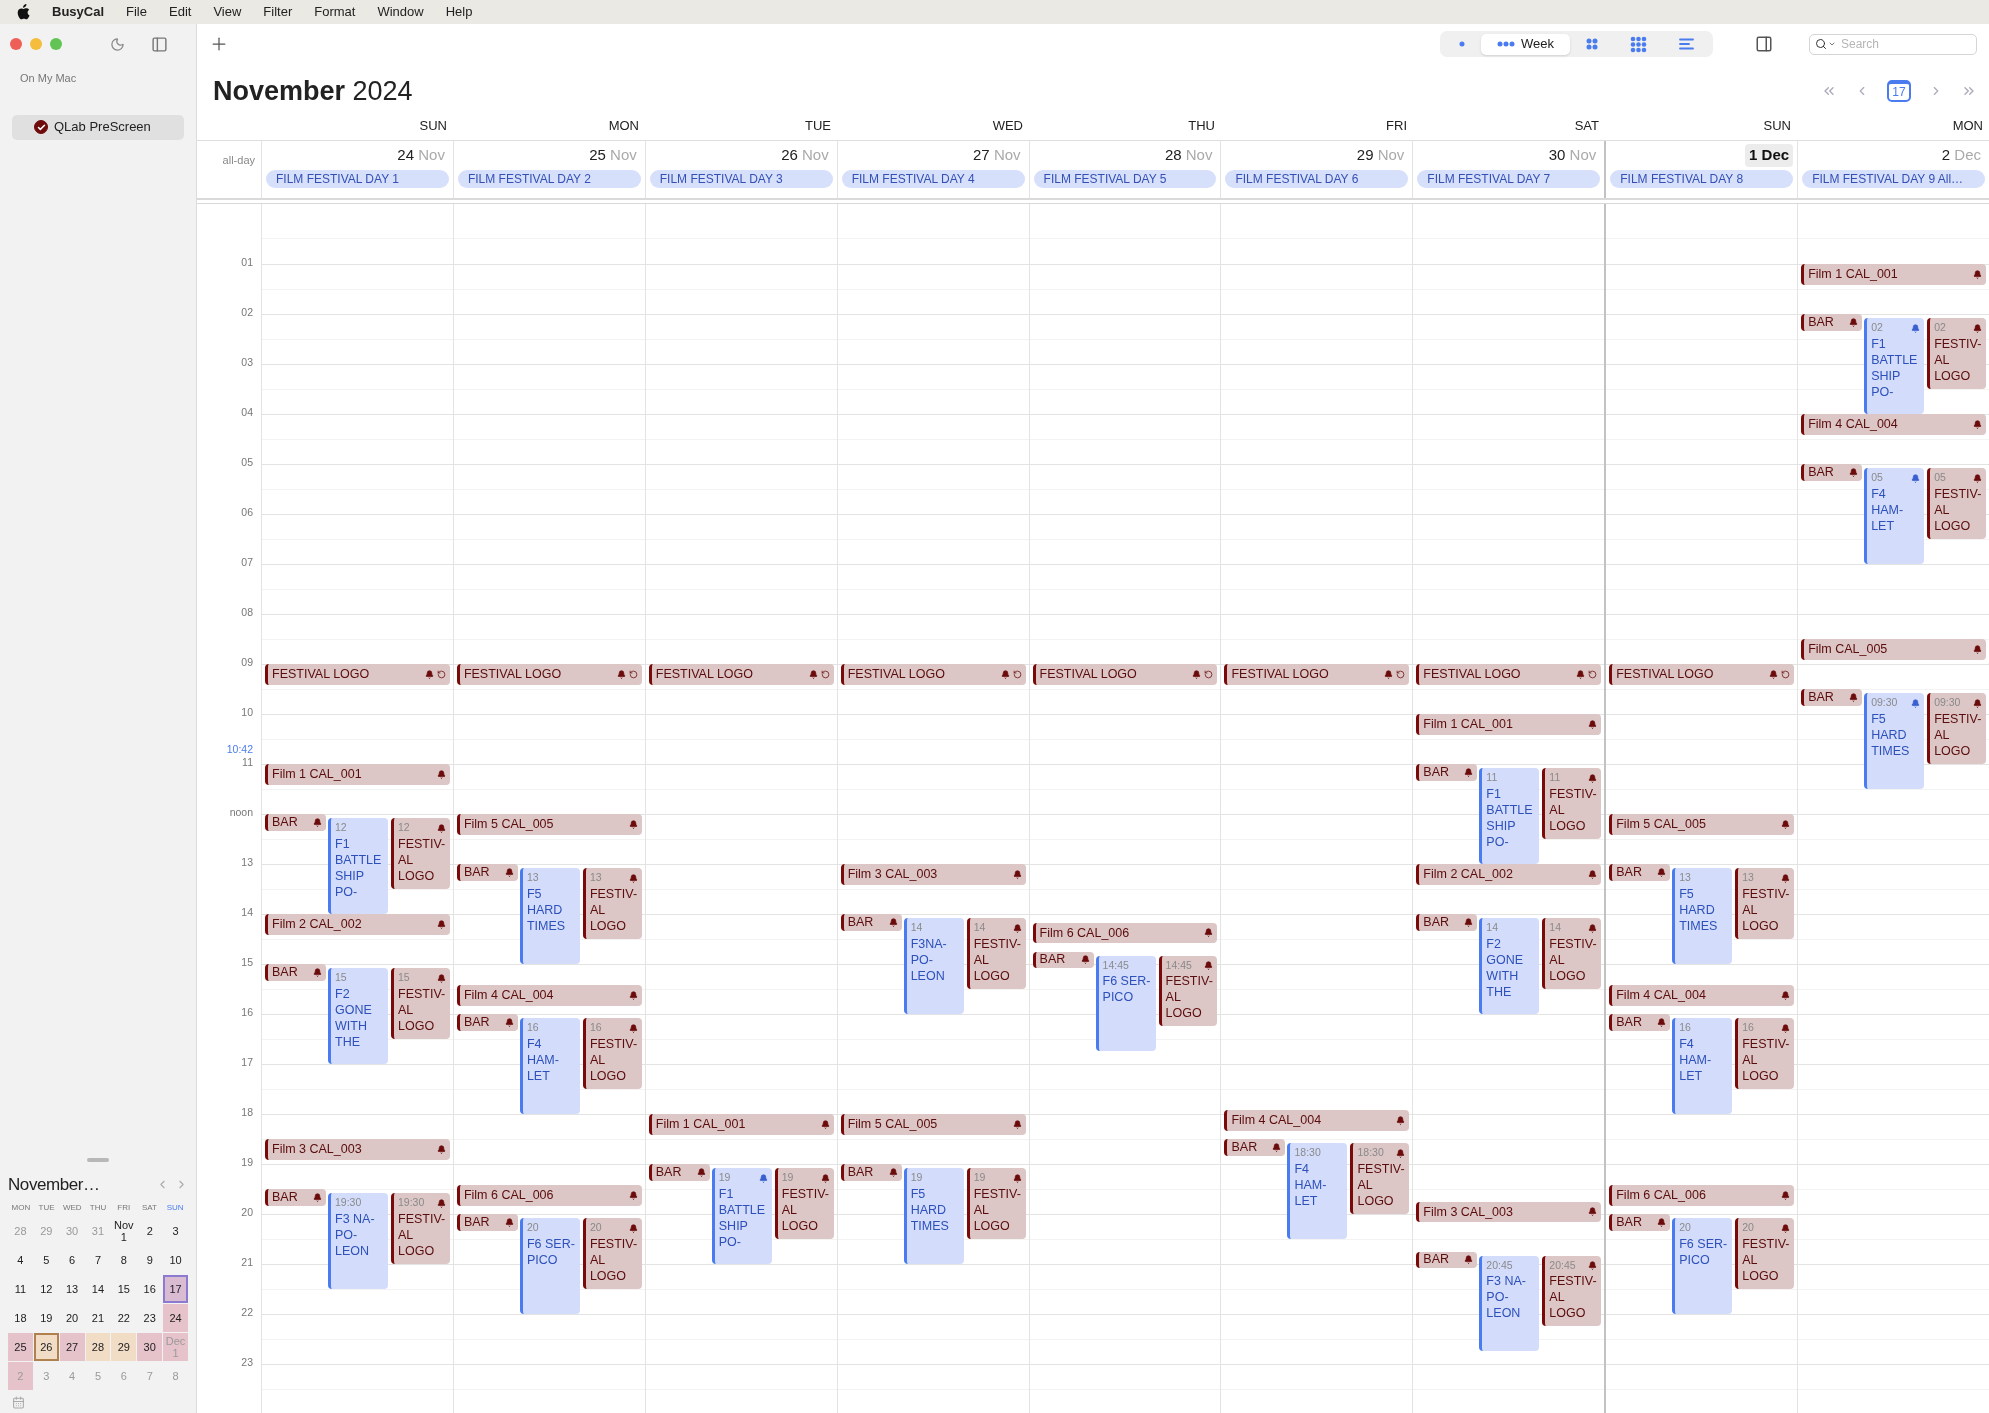 This screenshot has height=1413, width=1989. Describe the element at coordinates (23, 12) in the screenshot. I see `apple-logo-icon` at that location.